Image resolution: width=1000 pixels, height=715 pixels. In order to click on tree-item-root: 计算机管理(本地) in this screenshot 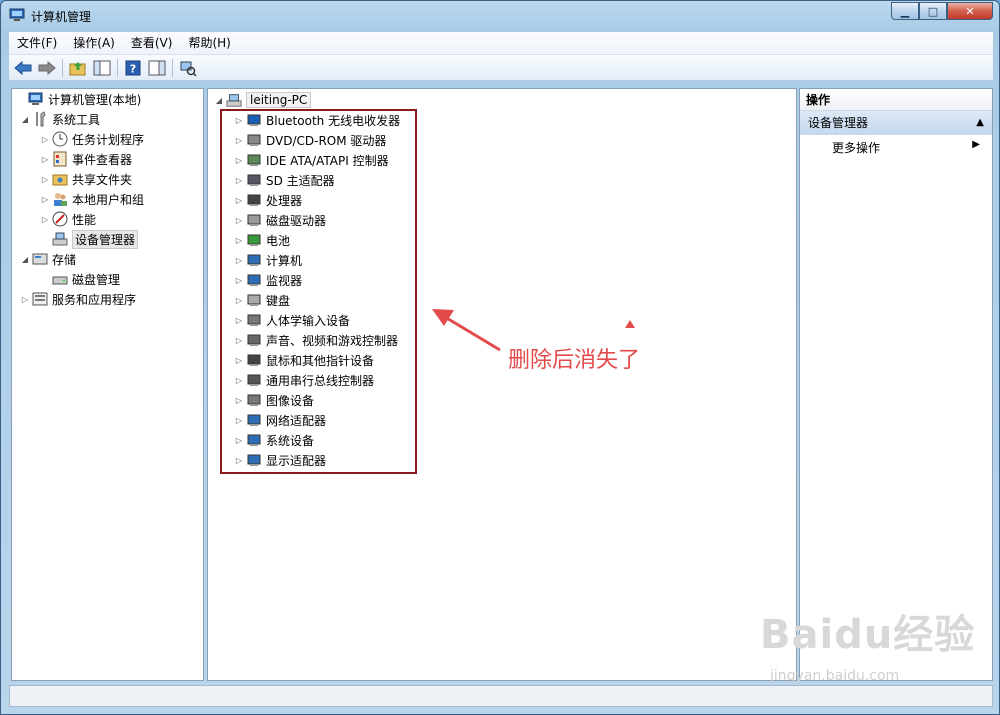, I will do `click(78, 99)`.